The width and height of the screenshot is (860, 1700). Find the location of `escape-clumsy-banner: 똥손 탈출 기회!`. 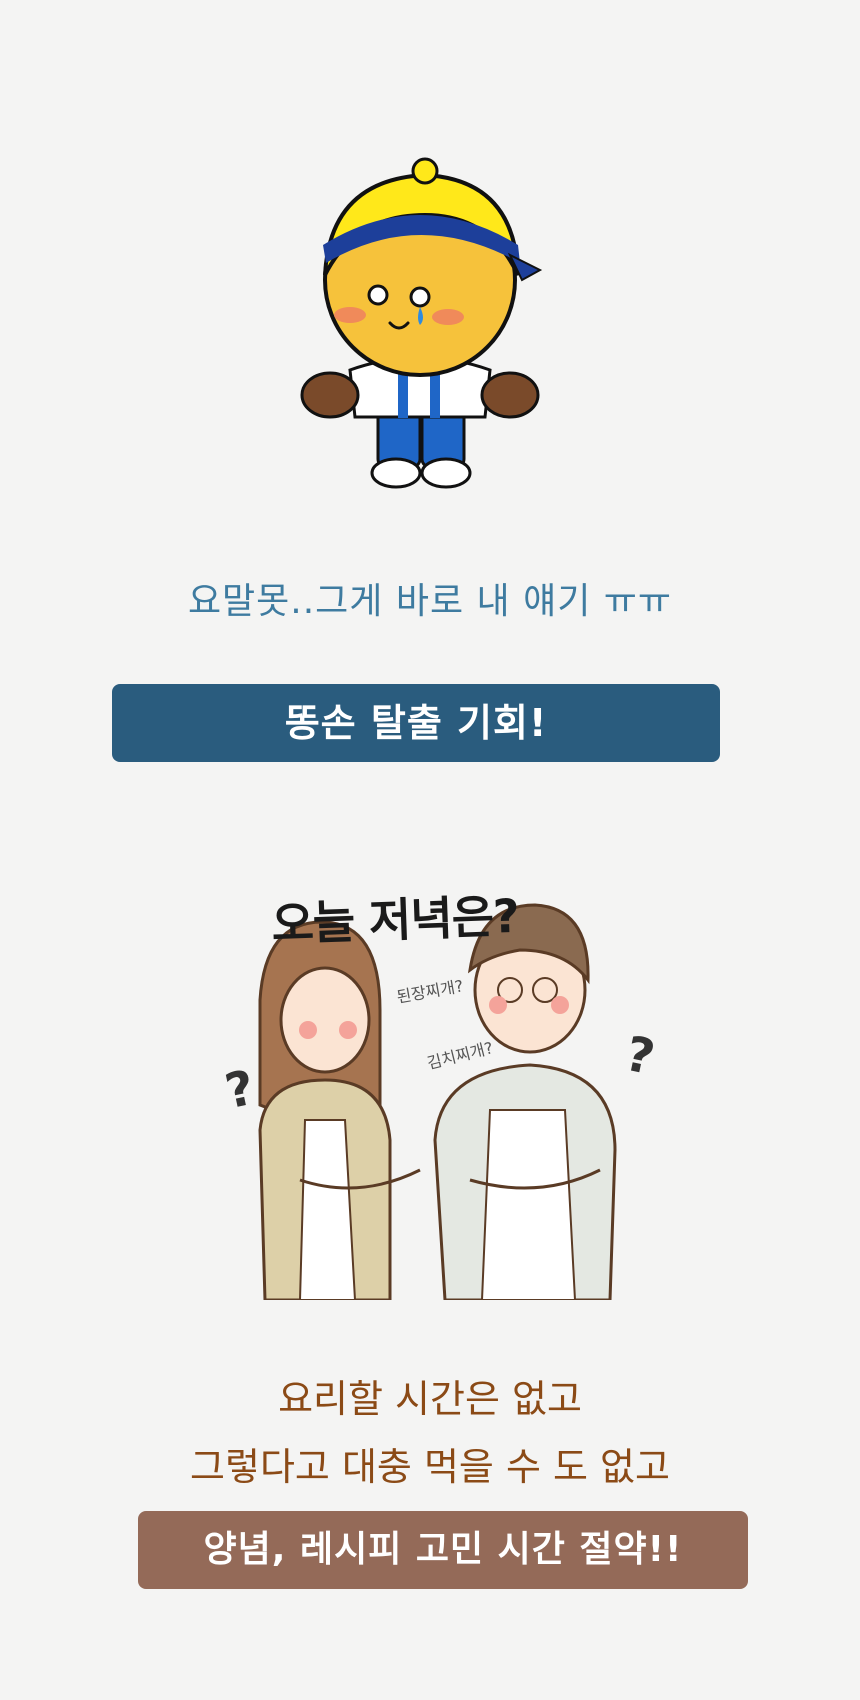

escape-clumsy-banner: 똥손 탈출 기회! is located at coordinates (416, 723).